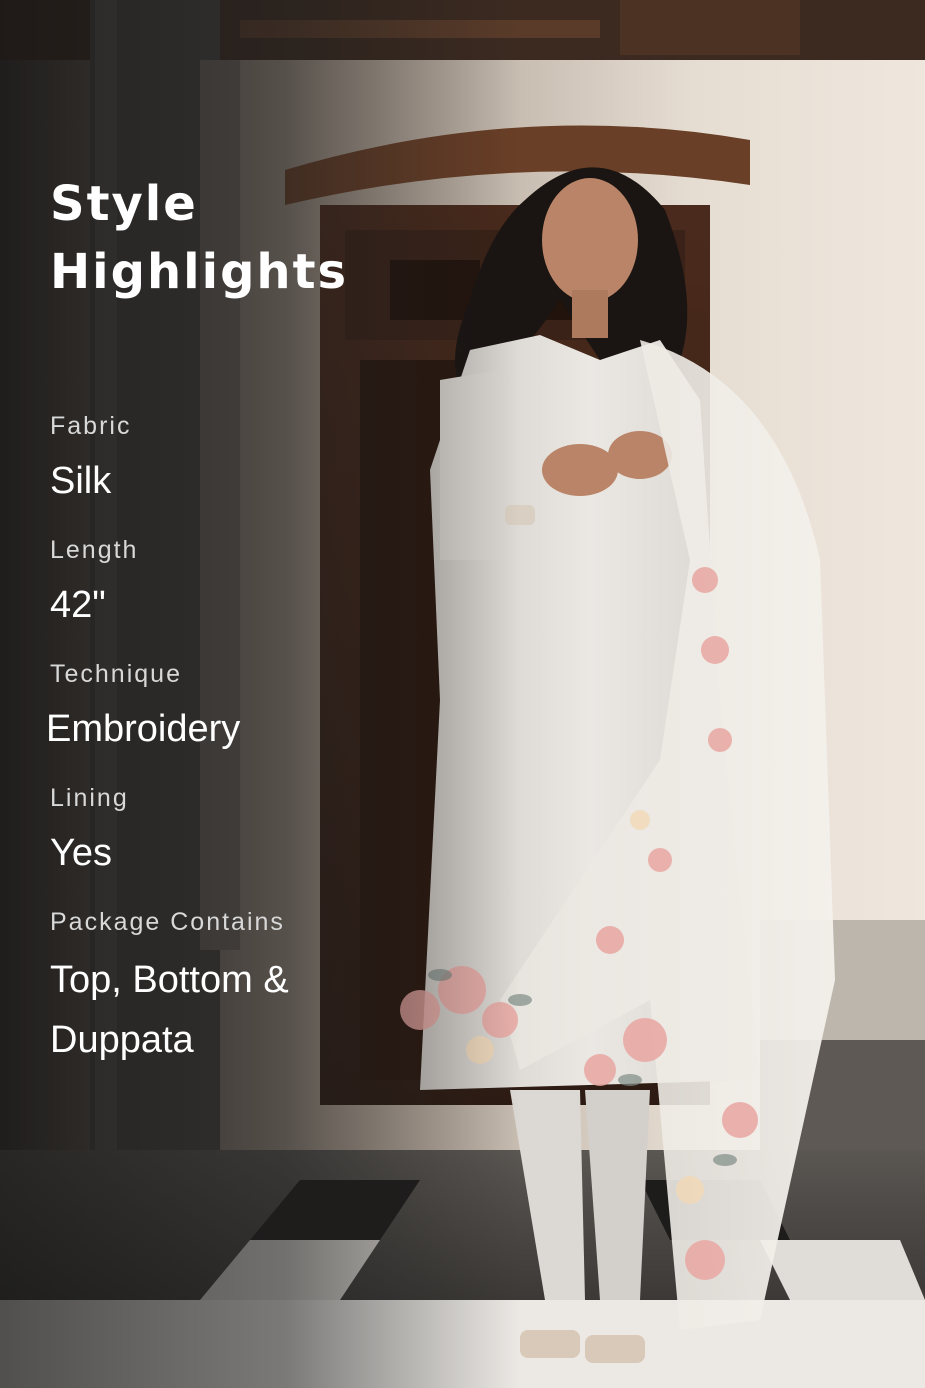  What do you see at coordinates (260, 592) in the screenshot?
I see `spec-length: Length 42"` at bounding box center [260, 592].